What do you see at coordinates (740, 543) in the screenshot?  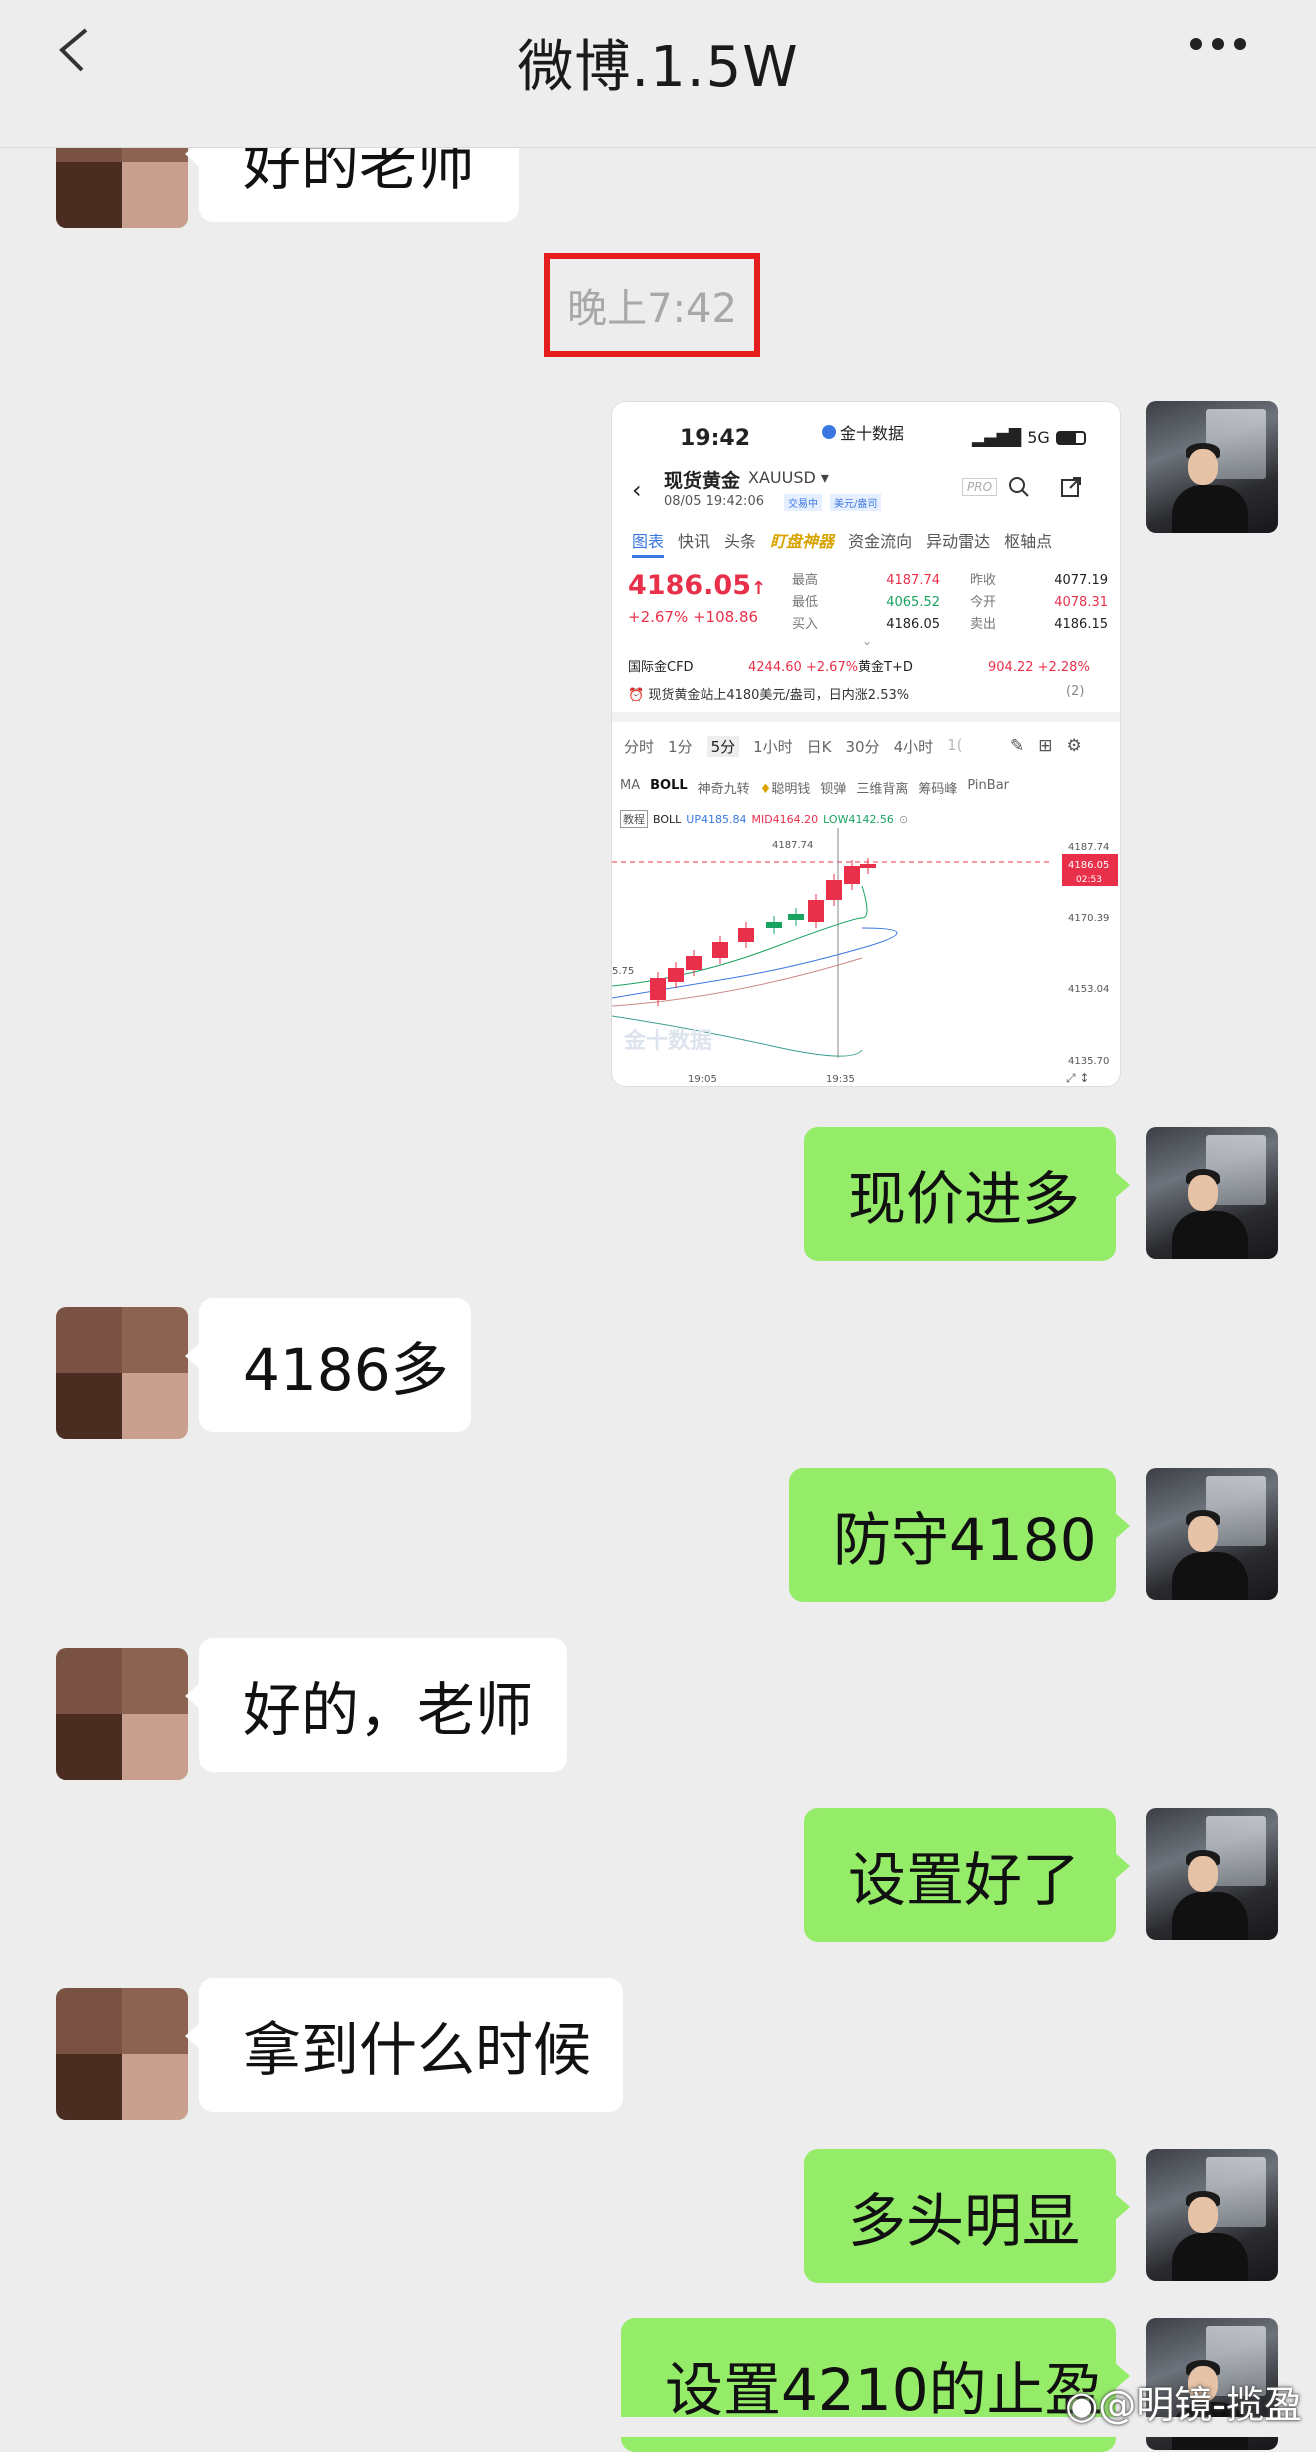 I see `tab-headlines: 头条` at bounding box center [740, 543].